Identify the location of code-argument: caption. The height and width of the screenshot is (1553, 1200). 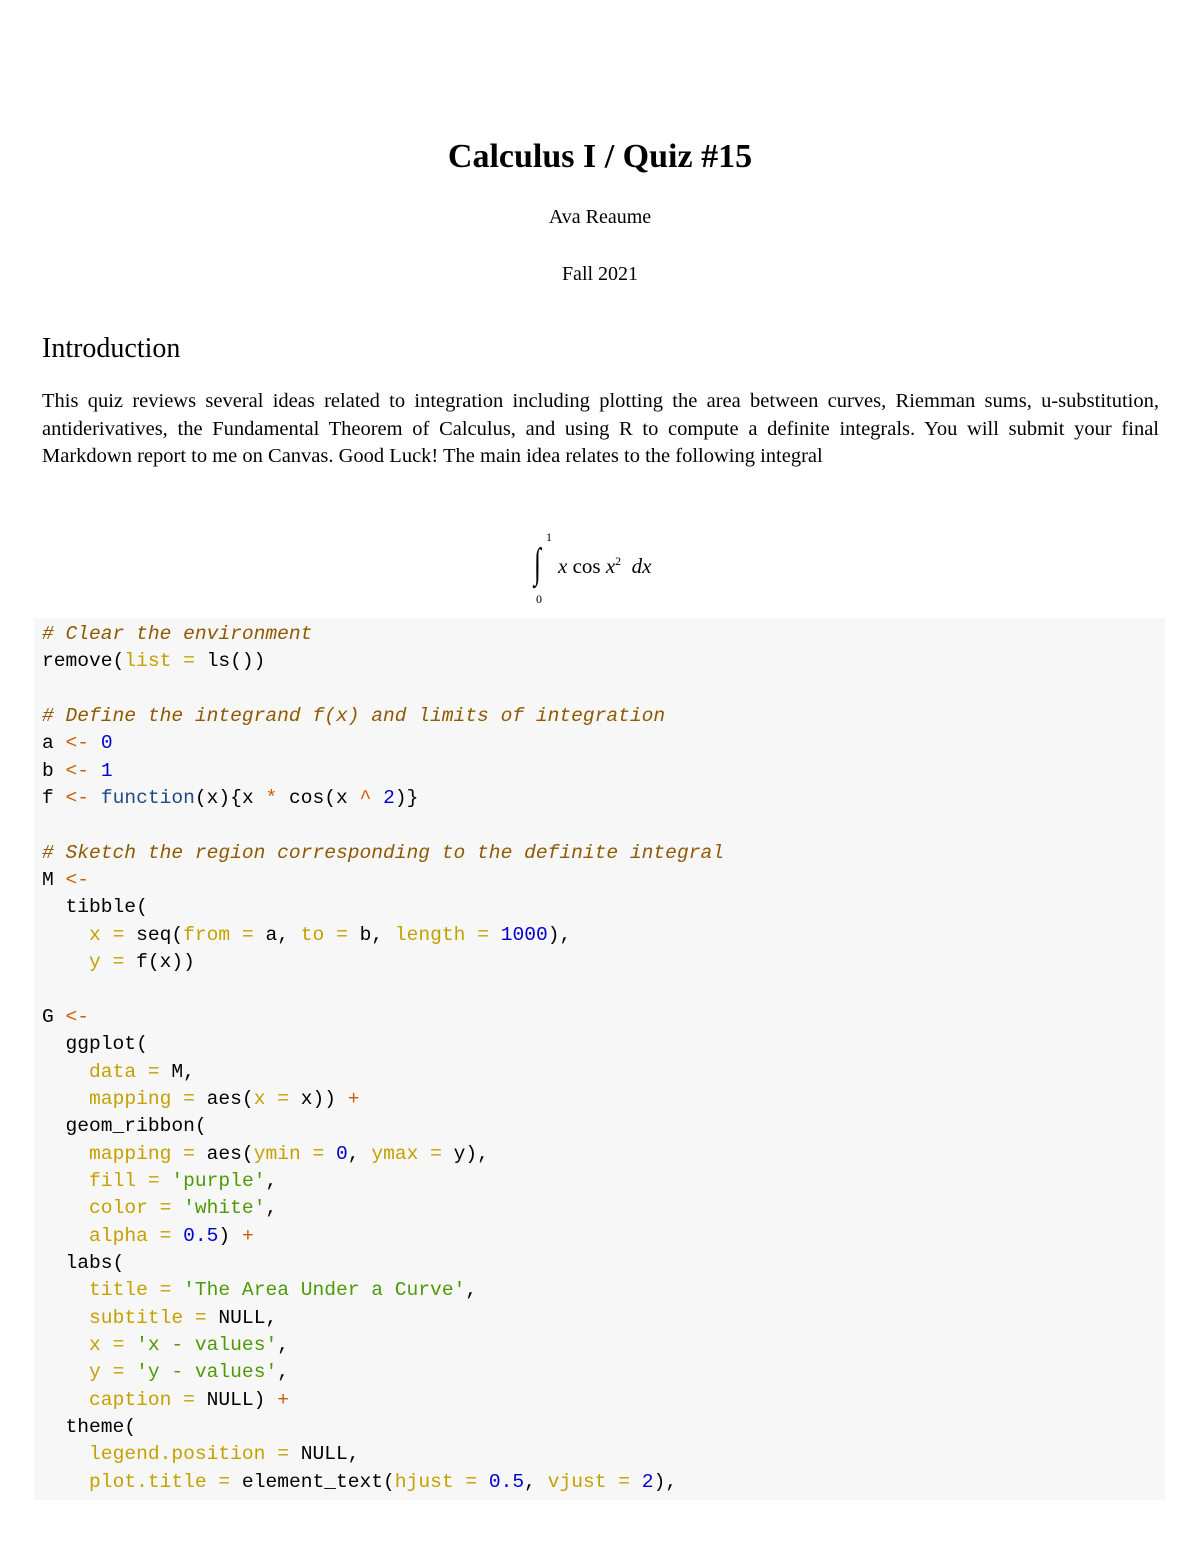
(130, 1399).